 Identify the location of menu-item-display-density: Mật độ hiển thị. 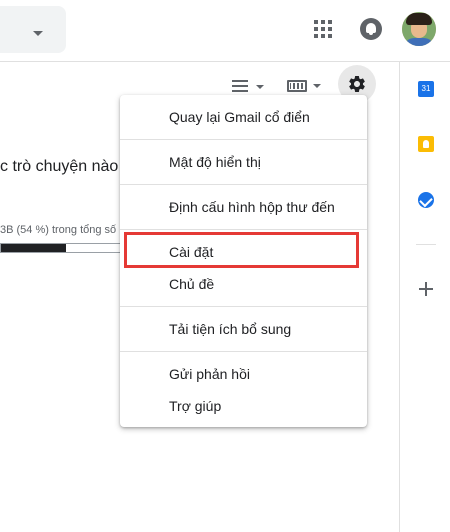
(243, 162).